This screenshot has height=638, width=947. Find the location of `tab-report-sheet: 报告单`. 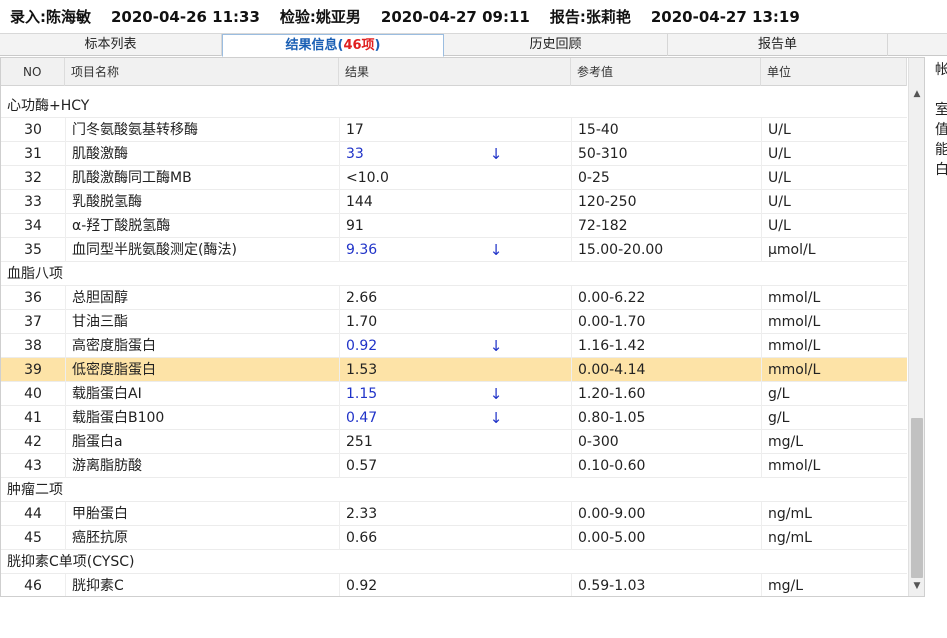

tab-report-sheet: 报告单 is located at coordinates (778, 45).